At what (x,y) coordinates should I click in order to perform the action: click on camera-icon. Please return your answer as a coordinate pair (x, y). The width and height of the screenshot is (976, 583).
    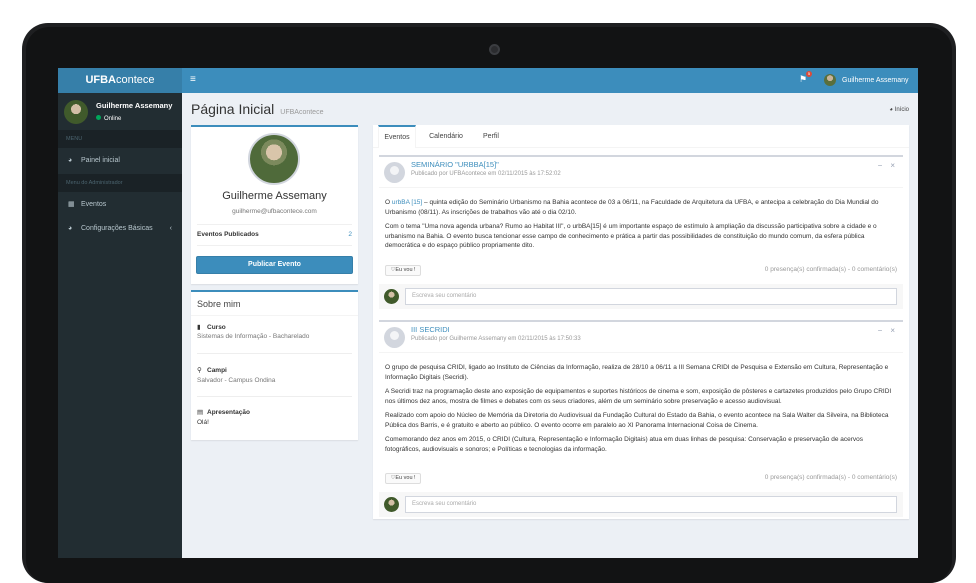
    Looking at the image, I should click on (494, 49).